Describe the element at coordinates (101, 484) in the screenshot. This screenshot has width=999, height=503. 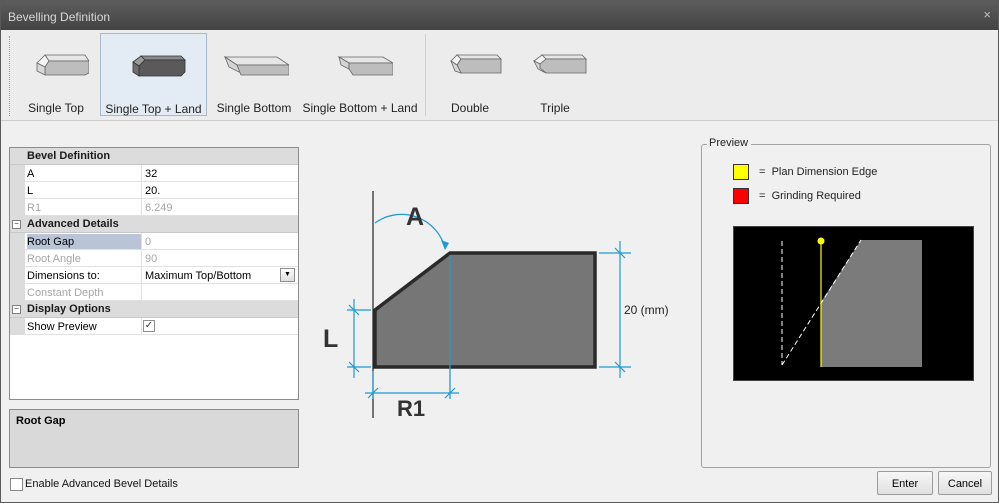
I see `enable-advanced-label: Enable Advanced Bevel Details` at that location.